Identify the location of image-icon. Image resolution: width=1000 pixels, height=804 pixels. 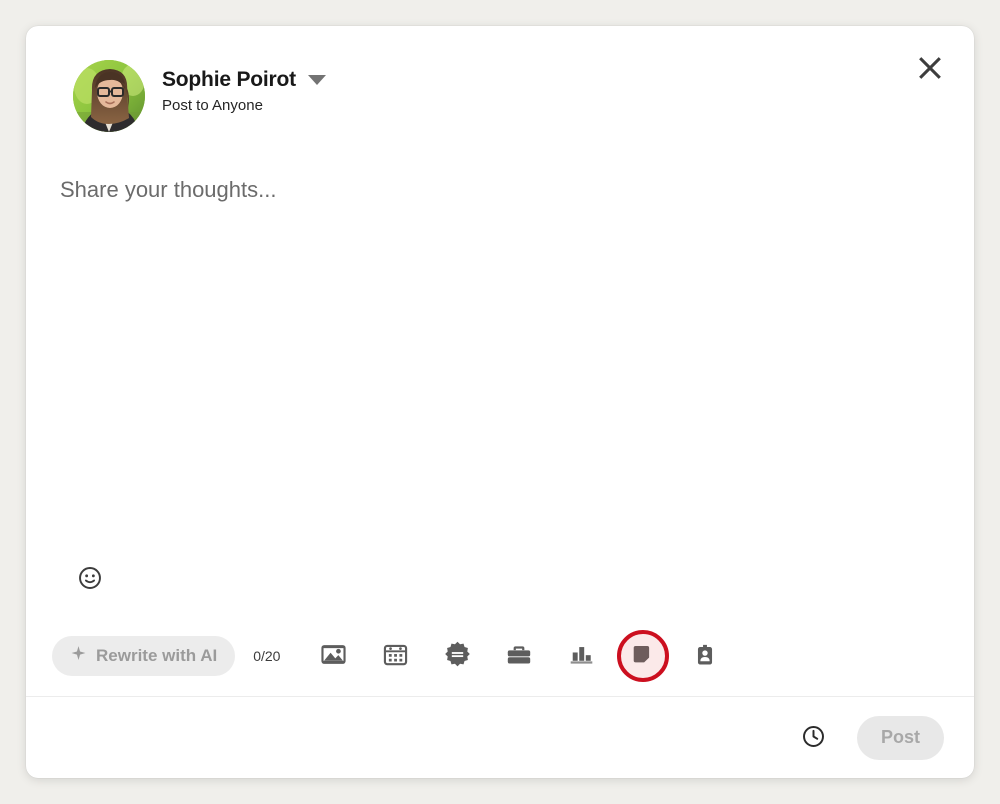
(333, 656).